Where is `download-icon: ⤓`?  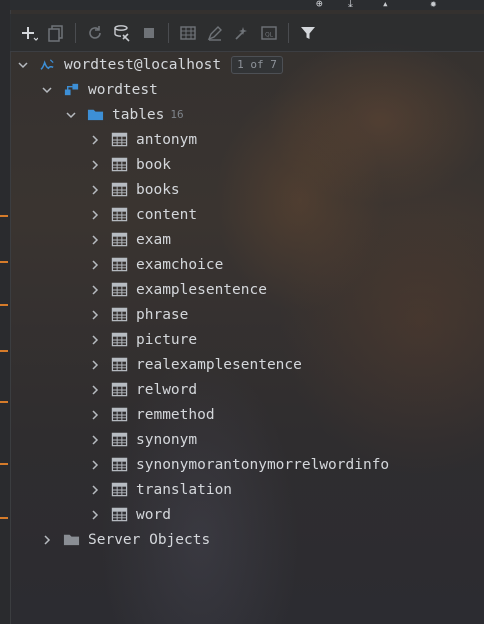 download-icon: ⤓ is located at coordinates (350, 4).